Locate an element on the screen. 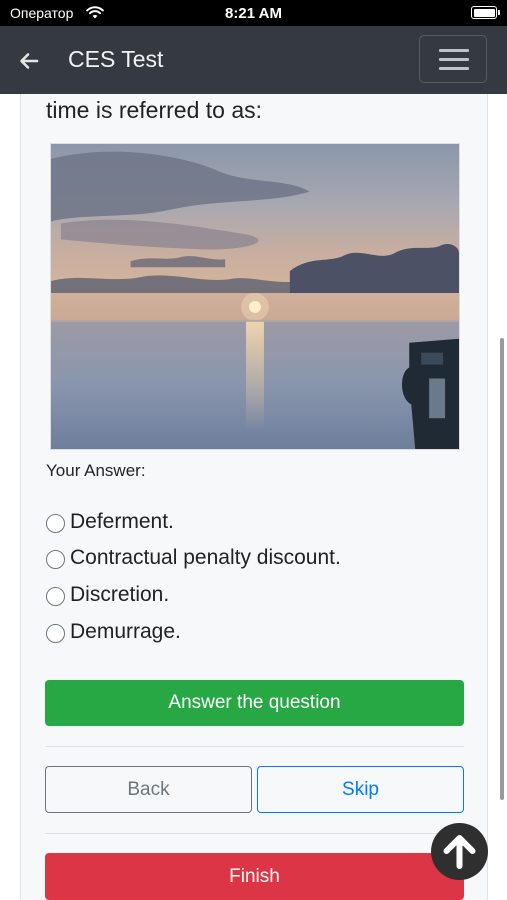  option-label: Demurrage. is located at coordinates (125, 632).